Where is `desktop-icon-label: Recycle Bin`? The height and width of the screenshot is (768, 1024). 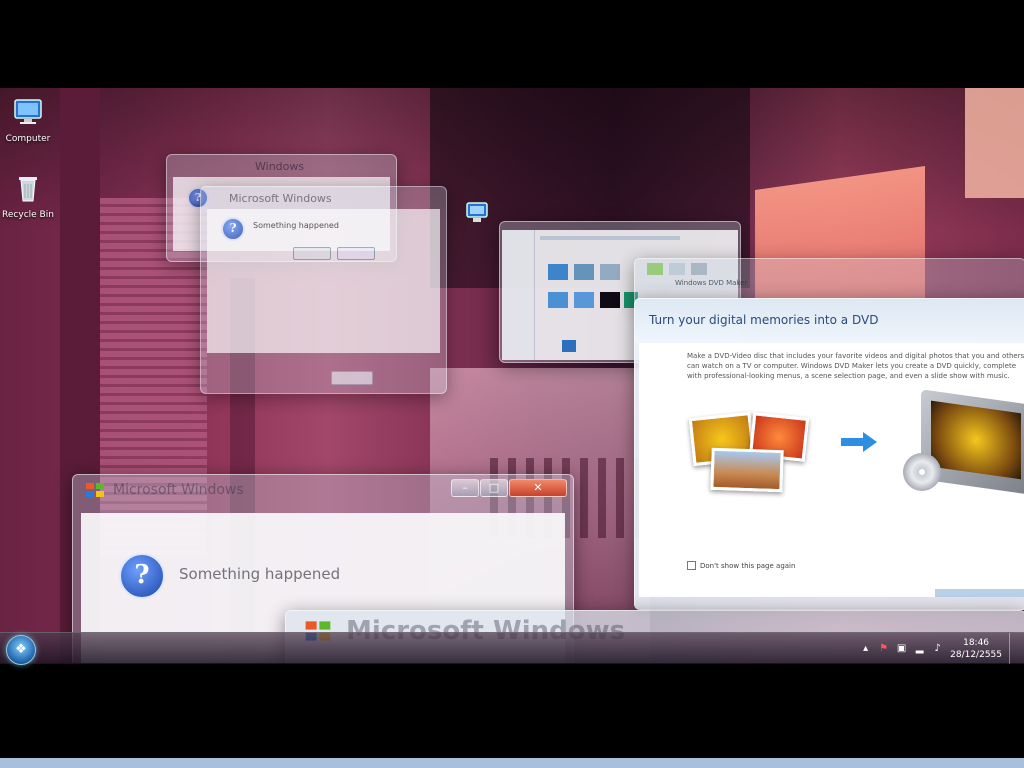 desktop-icon-label: Recycle Bin is located at coordinates (28, 215).